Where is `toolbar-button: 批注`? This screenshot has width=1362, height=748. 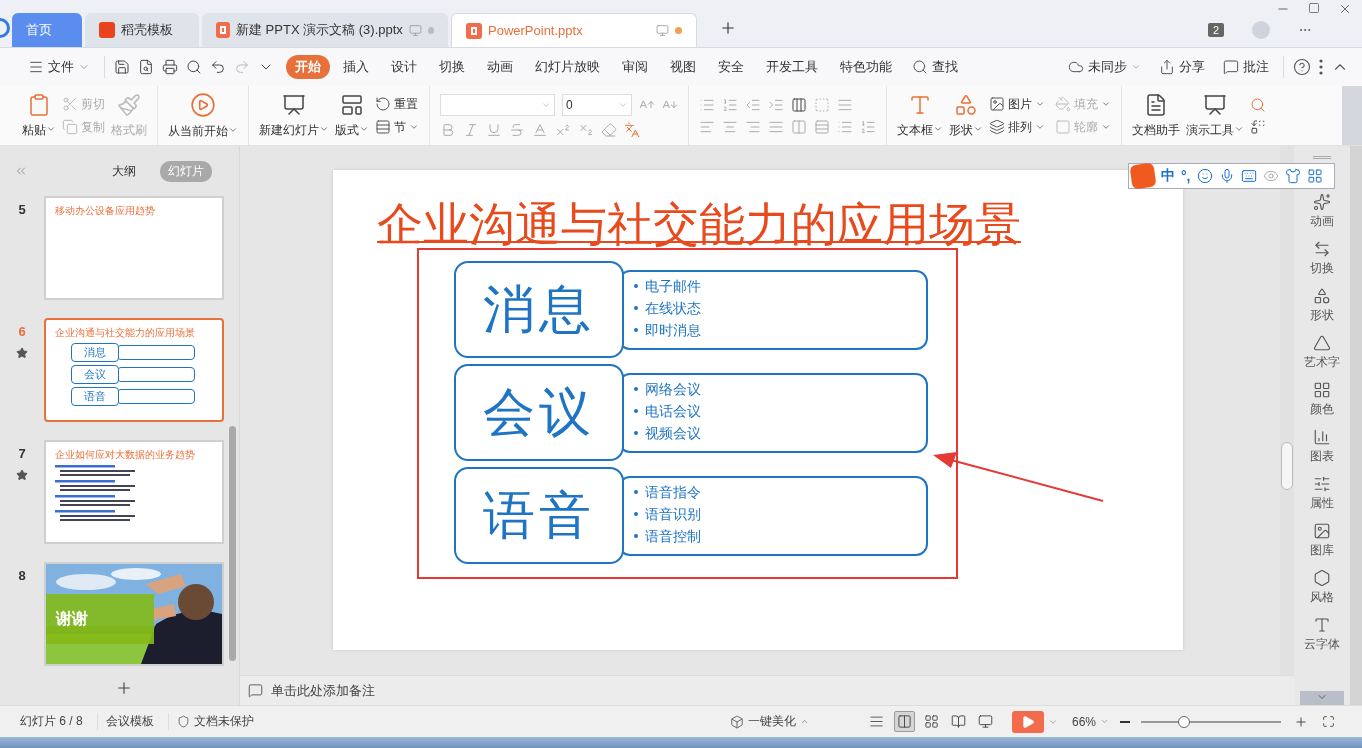
toolbar-button: 批注 is located at coordinates (1246, 67).